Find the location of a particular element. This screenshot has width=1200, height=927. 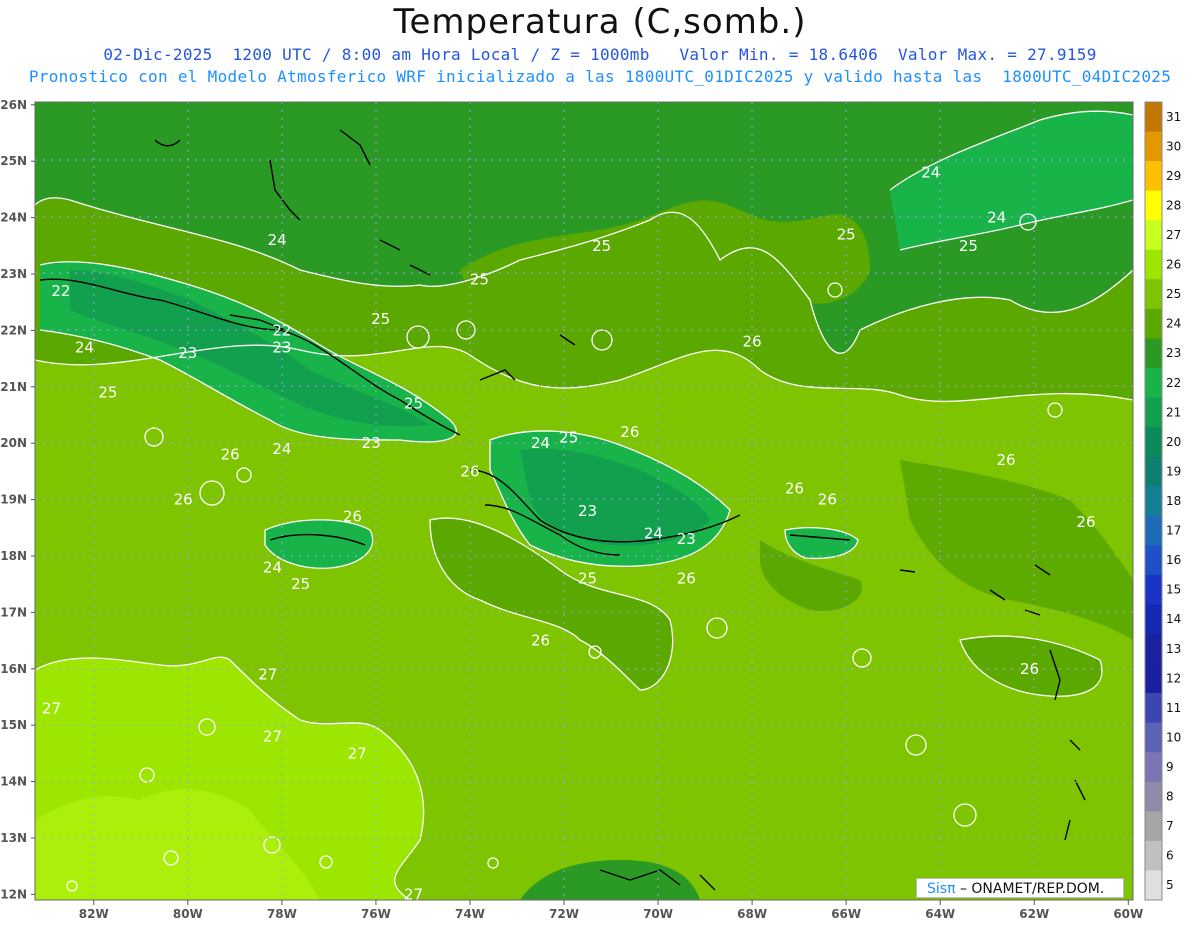

legend-label: 15 is located at coordinates (1173, 590).